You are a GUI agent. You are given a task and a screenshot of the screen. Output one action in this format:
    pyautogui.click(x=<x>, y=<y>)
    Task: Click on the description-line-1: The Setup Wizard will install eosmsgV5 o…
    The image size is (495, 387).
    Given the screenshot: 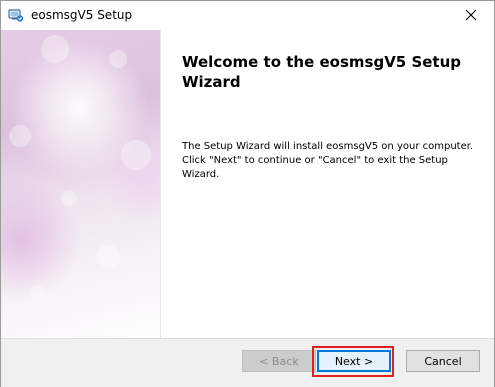 What is the action you would take?
    pyautogui.click(x=328, y=146)
    